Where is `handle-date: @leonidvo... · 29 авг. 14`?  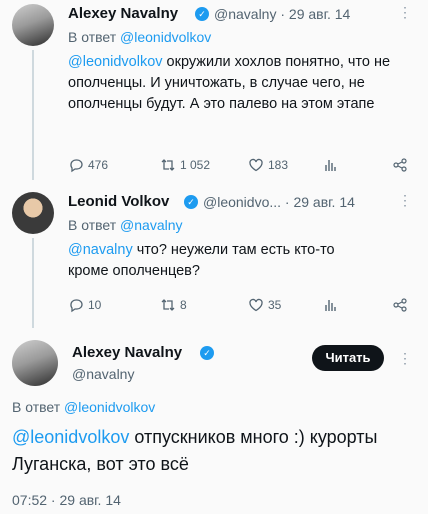 handle-date: @leonidvo... · 29 авг. 14 is located at coordinates (279, 202).